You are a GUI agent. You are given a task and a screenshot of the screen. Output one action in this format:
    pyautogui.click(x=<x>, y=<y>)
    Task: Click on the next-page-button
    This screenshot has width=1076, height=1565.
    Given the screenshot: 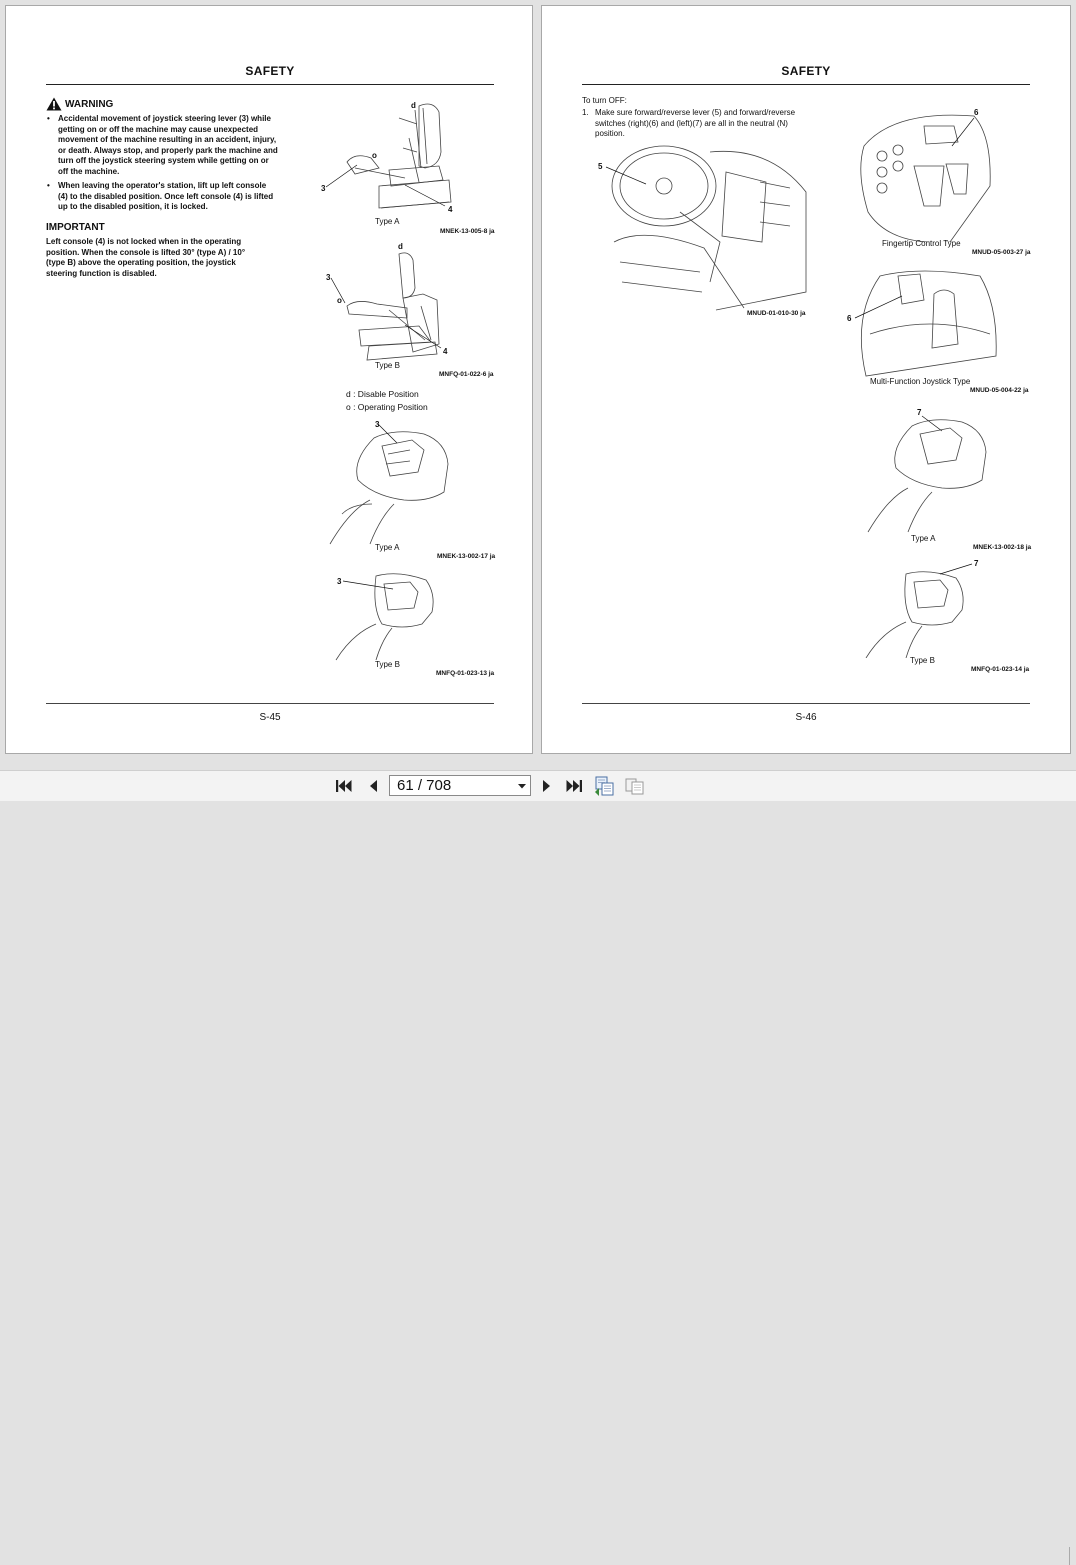 What is the action you would take?
    pyautogui.click(x=547, y=786)
    